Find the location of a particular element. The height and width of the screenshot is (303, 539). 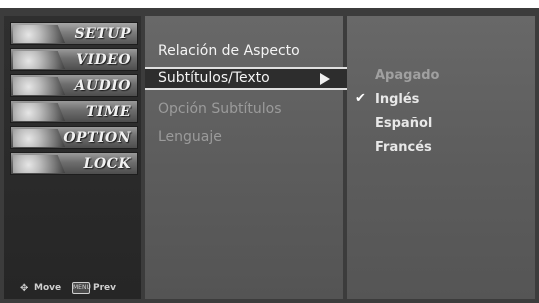

menu-label-option: OPTION is located at coordinates (97, 138).